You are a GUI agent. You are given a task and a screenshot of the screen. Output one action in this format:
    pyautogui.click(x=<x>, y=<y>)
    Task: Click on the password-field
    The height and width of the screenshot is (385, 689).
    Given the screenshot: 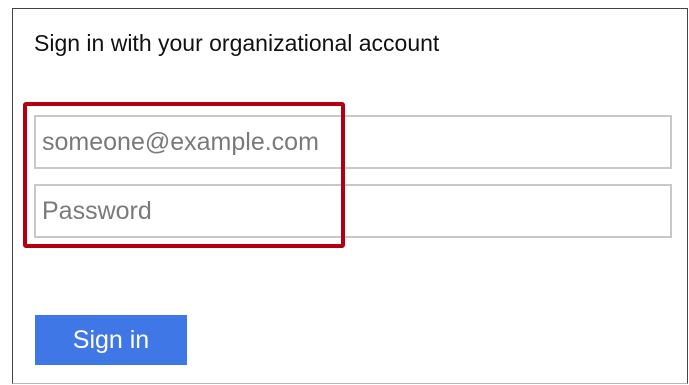 What is the action you would take?
    pyautogui.click(x=353, y=211)
    